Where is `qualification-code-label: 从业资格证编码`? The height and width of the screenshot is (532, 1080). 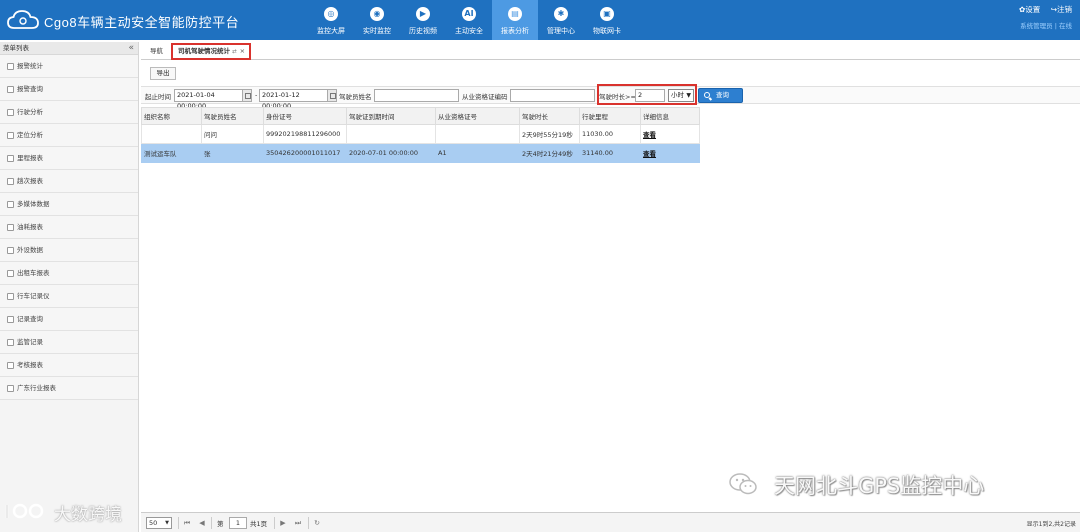 qualification-code-label: 从业资格证编码 is located at coordinates (485, 97).